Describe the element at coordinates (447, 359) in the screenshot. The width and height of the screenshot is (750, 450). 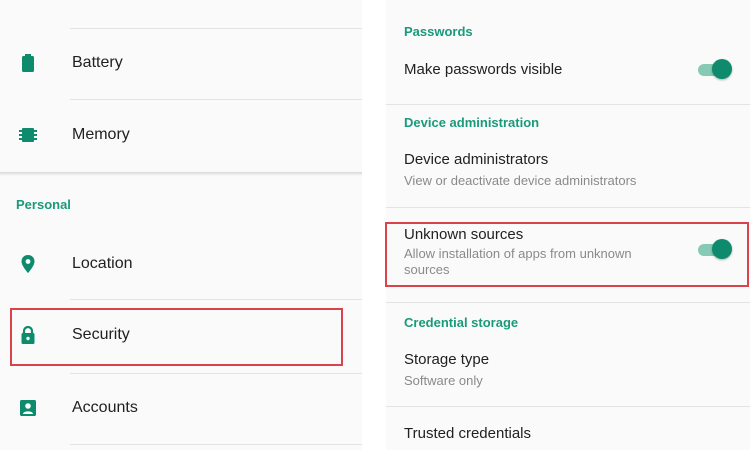
I see `item-title: Storage type` at that location.